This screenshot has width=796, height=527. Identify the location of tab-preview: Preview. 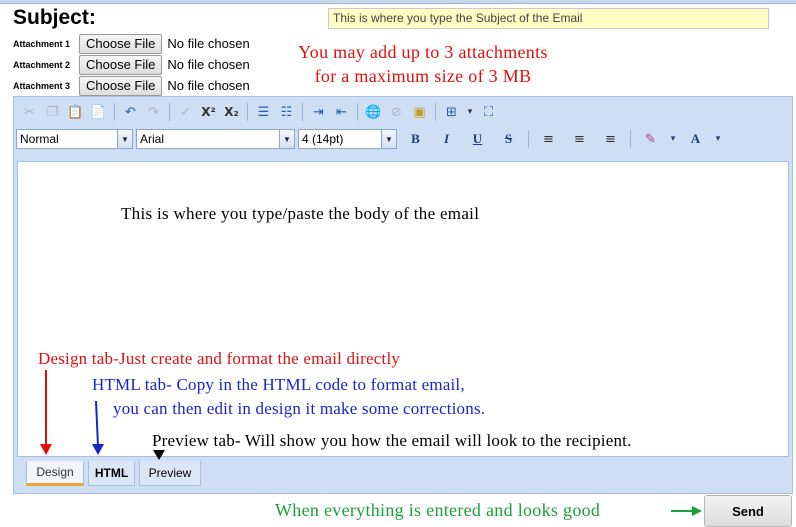
(170, 473).